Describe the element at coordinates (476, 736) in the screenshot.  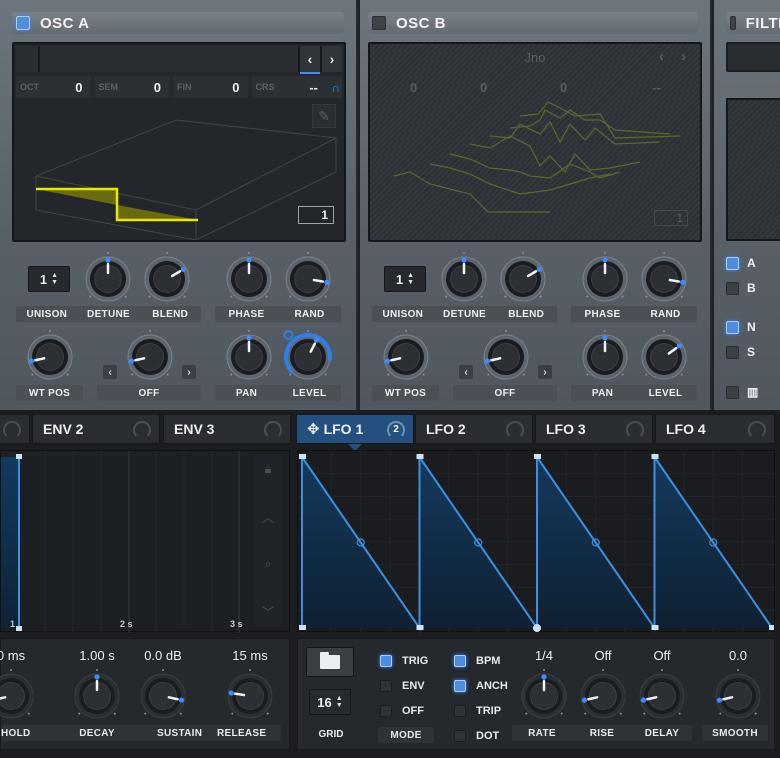
I see `dotted-toggle: DOT` at that location.